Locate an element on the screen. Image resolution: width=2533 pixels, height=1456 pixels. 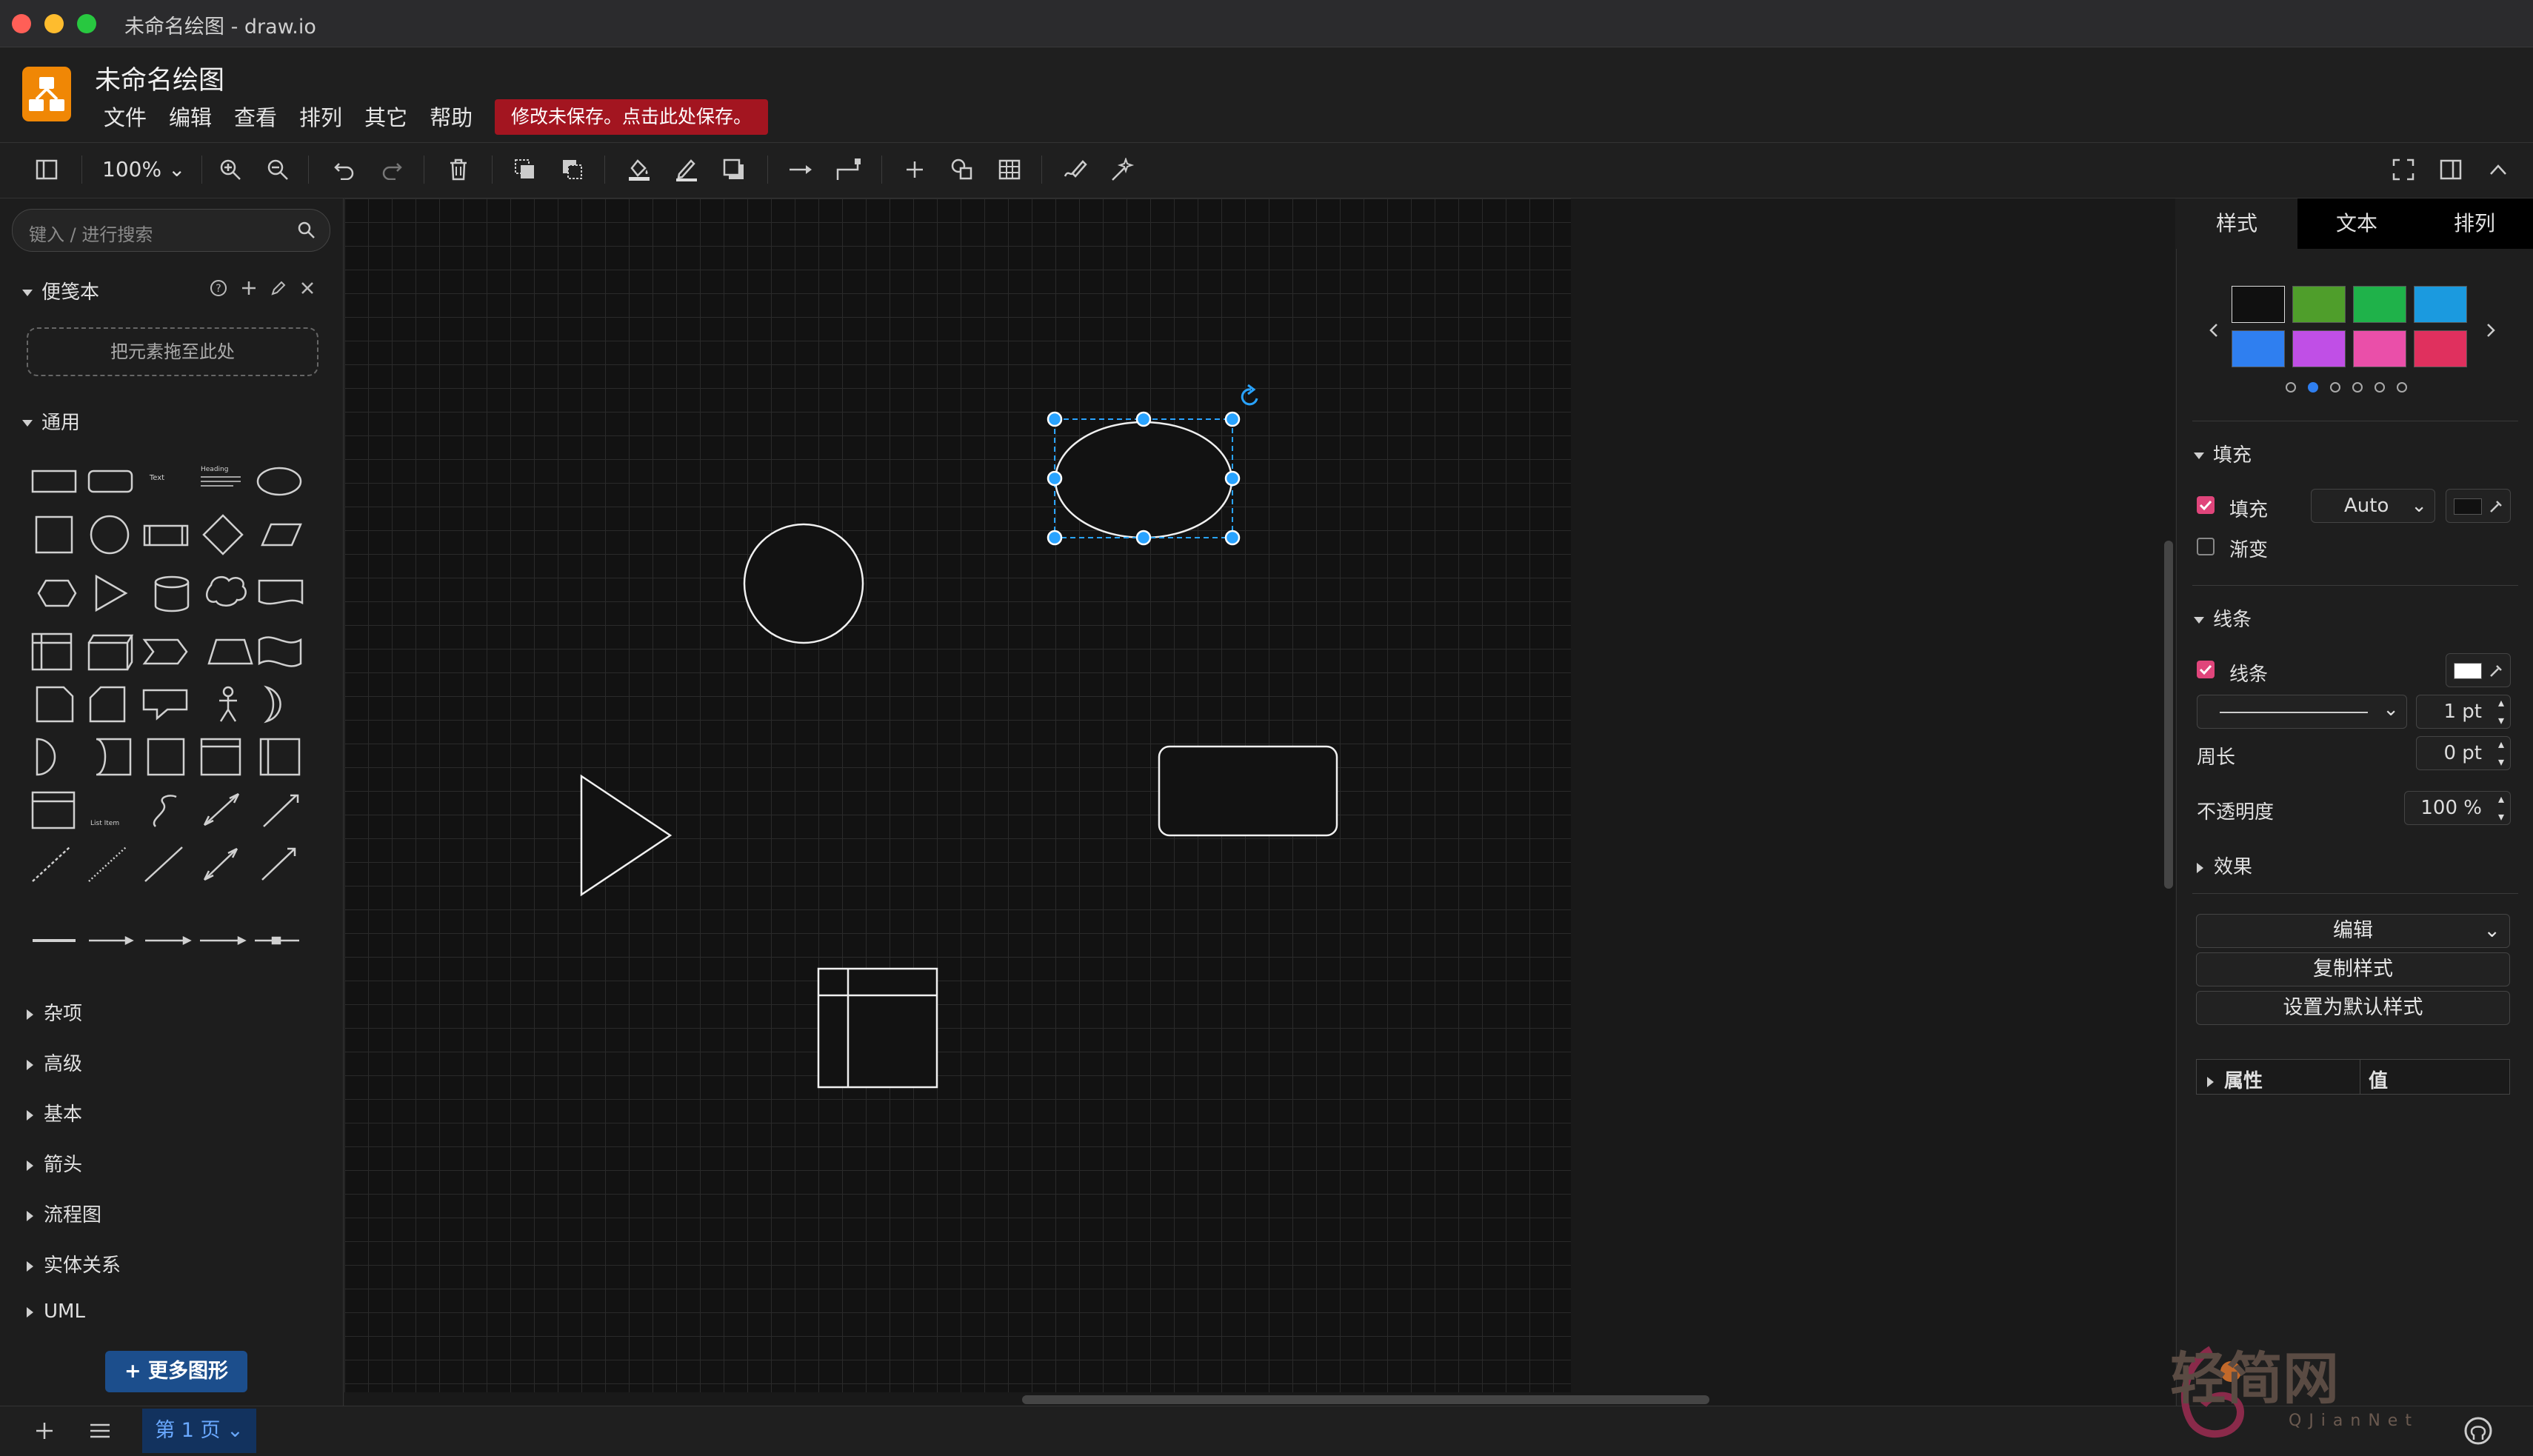
close-window-button is located at coordinates (21, 23).